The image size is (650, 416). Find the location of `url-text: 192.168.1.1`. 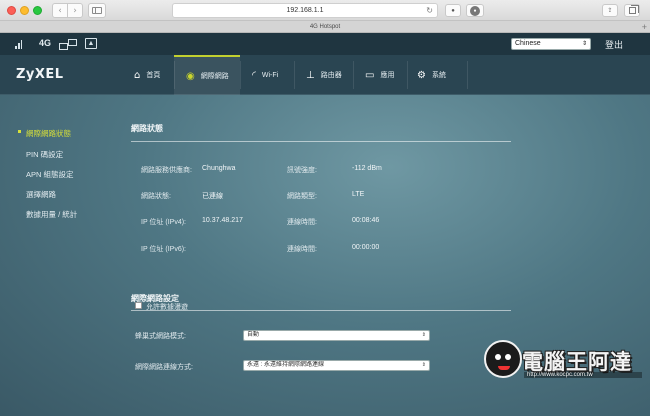

url-text: 192.168.1.1 is located at coordinates (305, 10).